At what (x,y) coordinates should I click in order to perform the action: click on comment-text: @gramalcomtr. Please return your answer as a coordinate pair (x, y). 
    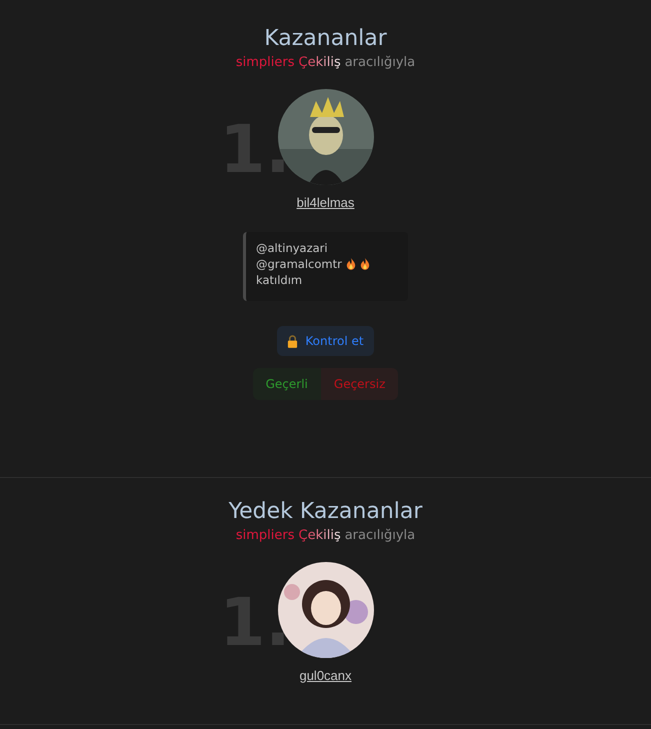
    Looking at the image, I should click on (299, 264).